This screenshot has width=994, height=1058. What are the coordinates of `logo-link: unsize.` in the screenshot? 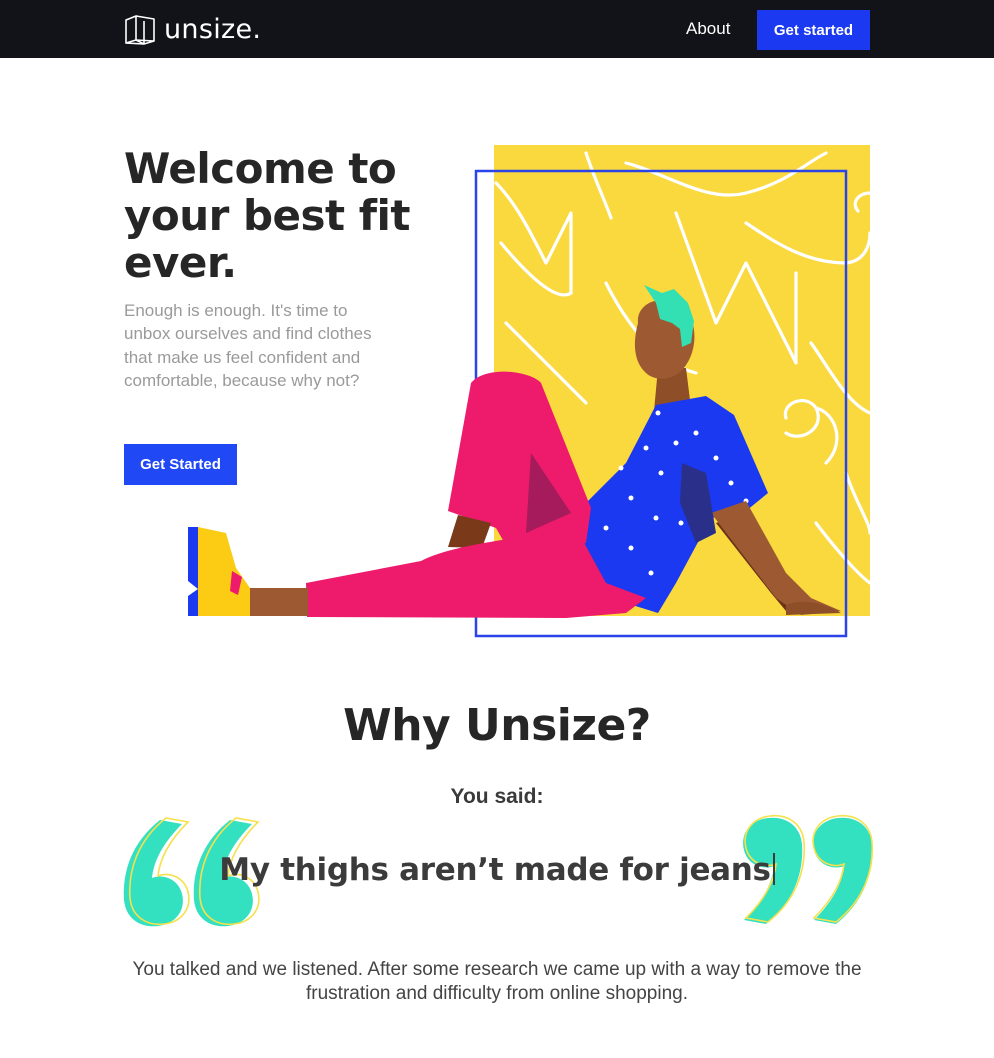 It's located at (192, 29).